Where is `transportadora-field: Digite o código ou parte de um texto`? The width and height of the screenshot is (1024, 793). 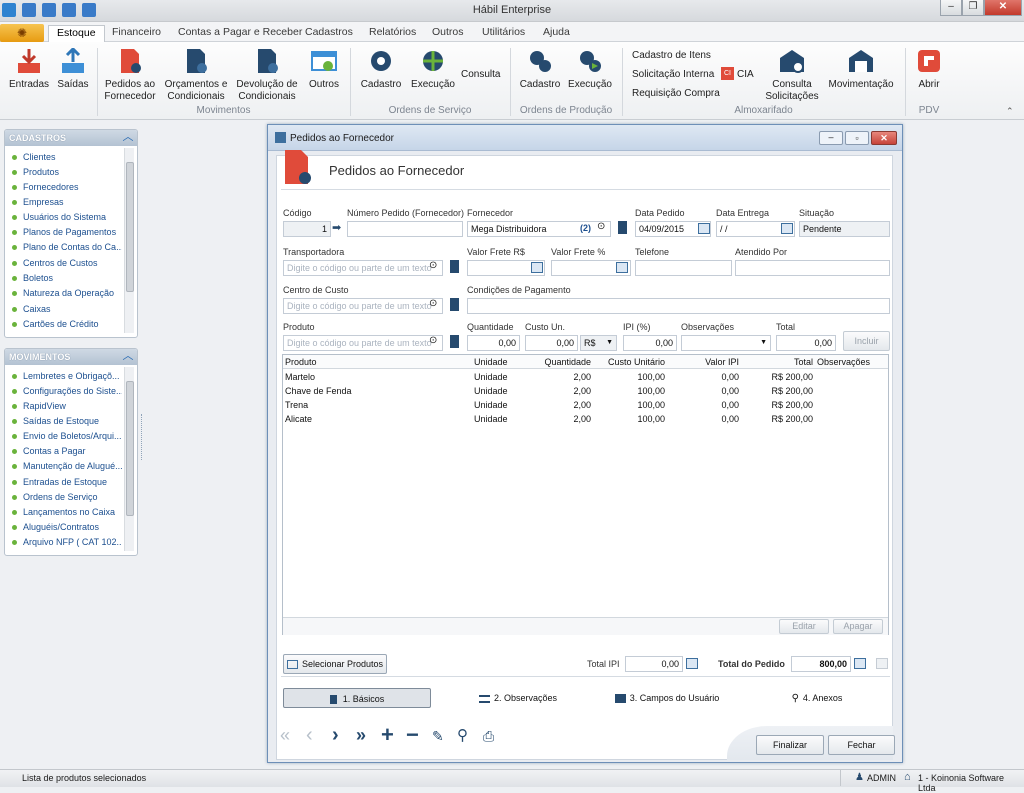 transportadora-field: Digite o código ou parte de um texto is located at coordinates (363, 268).